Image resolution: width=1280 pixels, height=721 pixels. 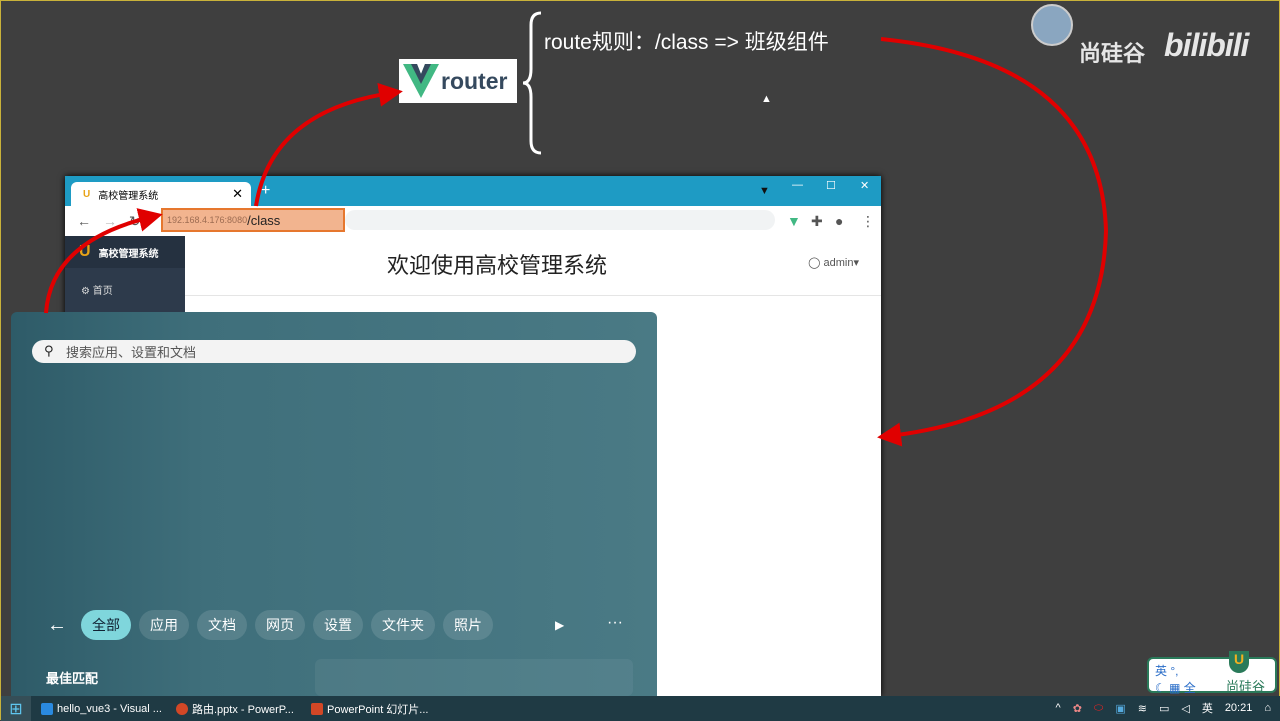 I want to click on maximize-button: ☐, so click(x=831, y=185).